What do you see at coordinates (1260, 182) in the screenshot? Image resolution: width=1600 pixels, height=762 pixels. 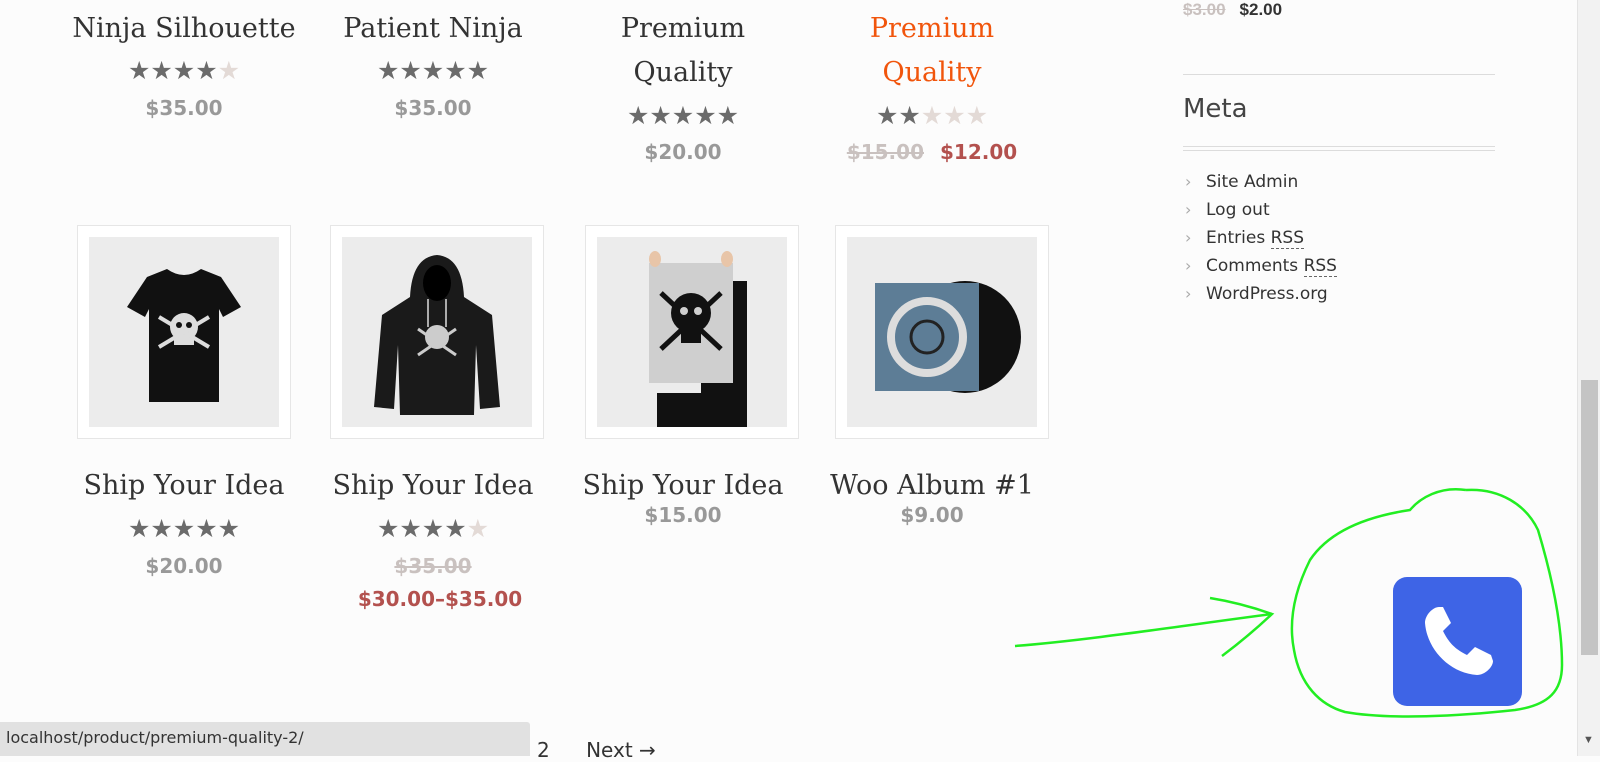 I see `meta-link-site-admin: › Site Admin` at bounding box center [1260, 182].